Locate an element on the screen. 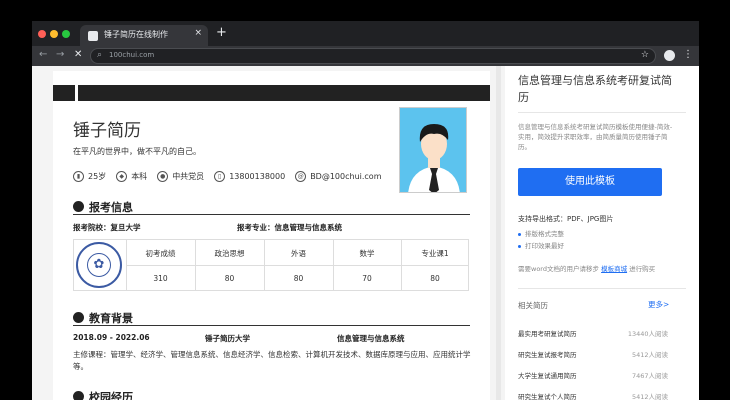 The height and width of the screenshot is (400, 730). export-formats: 支持导出格式：PDF、JPG图片 is located at coordinates (566, 219).